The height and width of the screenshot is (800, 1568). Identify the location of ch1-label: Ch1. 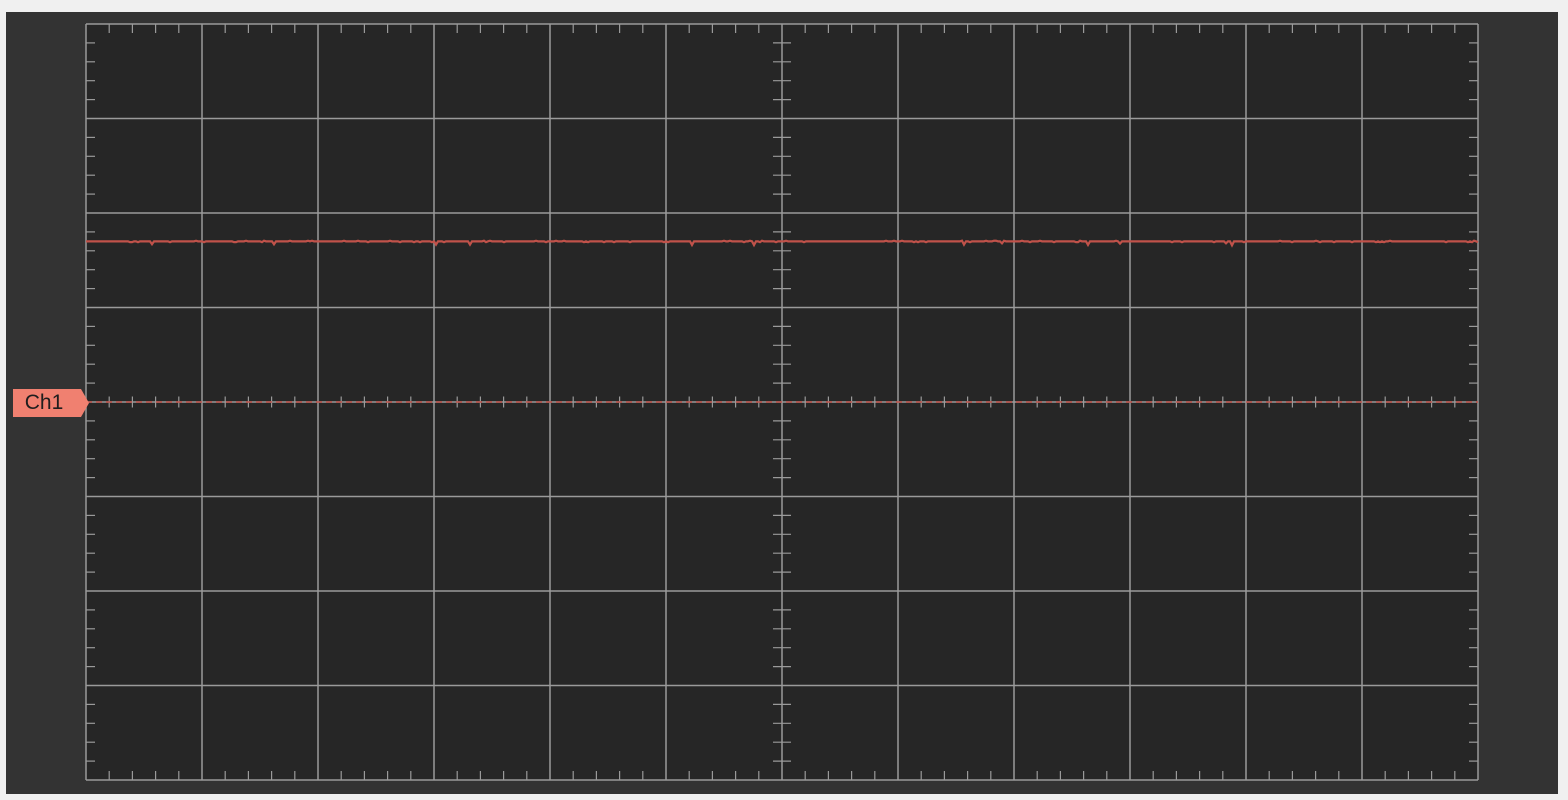
(44, 402).